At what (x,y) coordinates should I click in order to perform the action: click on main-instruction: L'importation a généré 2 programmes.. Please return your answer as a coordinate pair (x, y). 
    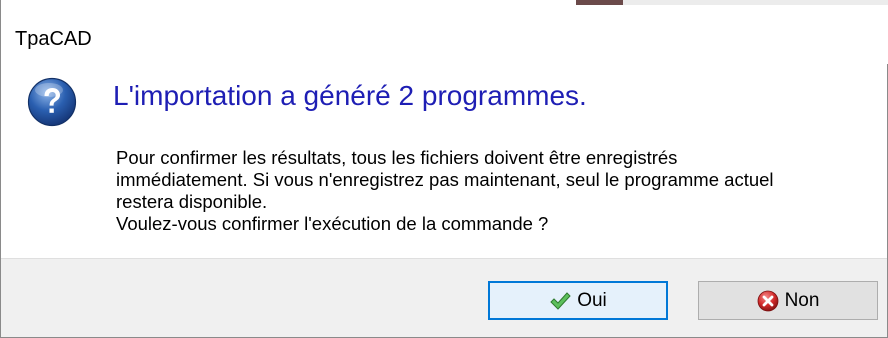
    Looking at the image, I should click on (350, 95).